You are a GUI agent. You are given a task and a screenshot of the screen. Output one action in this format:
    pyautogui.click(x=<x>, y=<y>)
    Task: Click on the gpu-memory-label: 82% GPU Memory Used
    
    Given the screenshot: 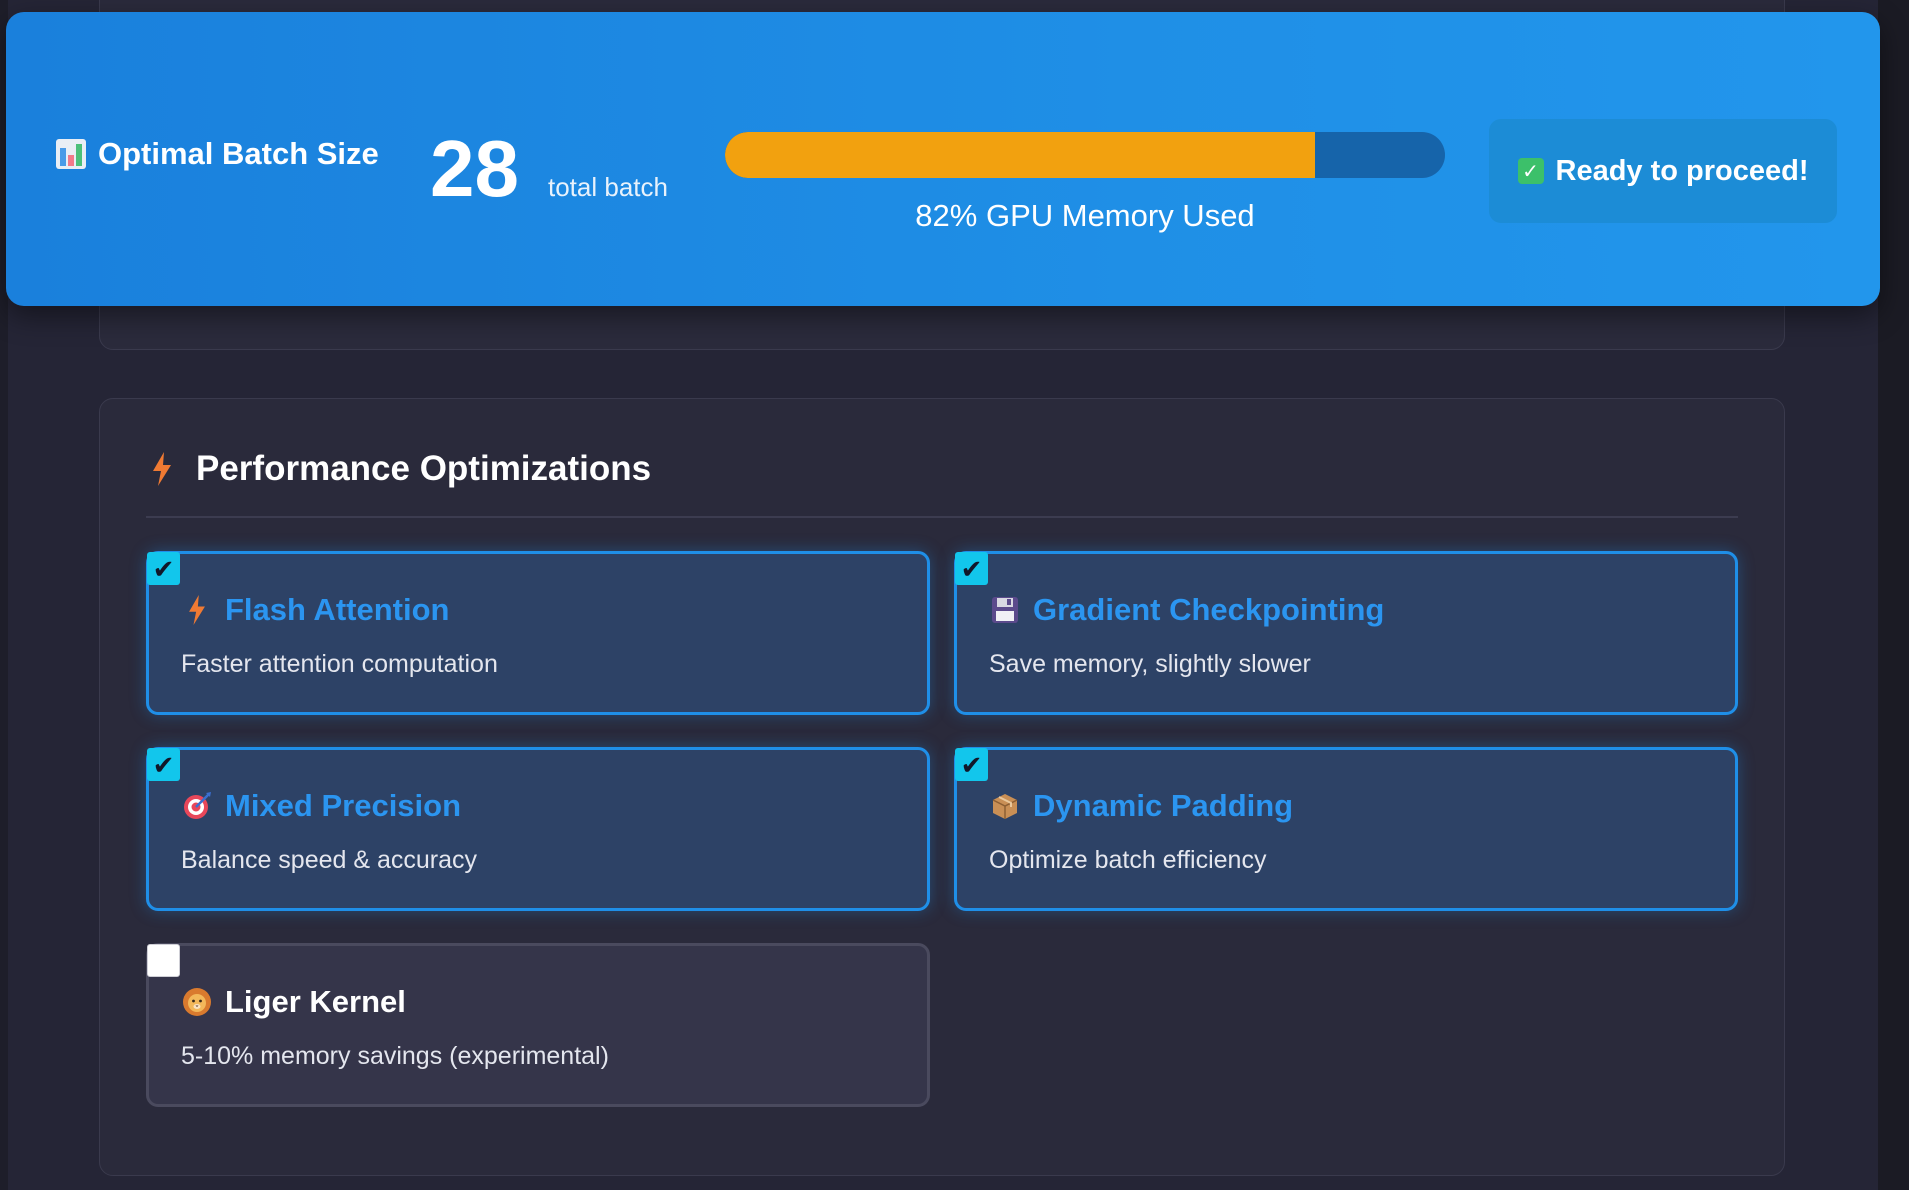 What is the action you would take?
    pyautogui.click(x=1085, y=215)
    